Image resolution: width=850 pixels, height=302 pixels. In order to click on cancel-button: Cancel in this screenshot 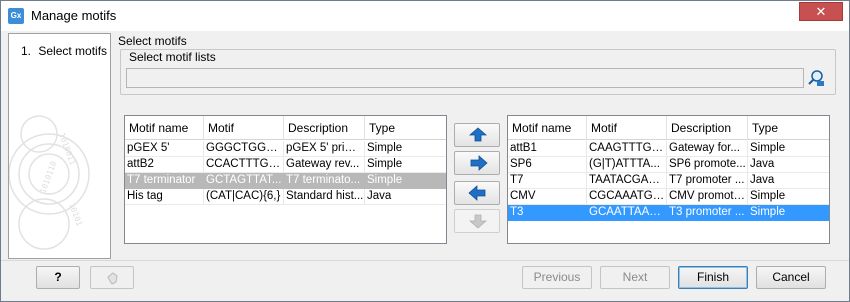, I will do `click(791, 277)`.